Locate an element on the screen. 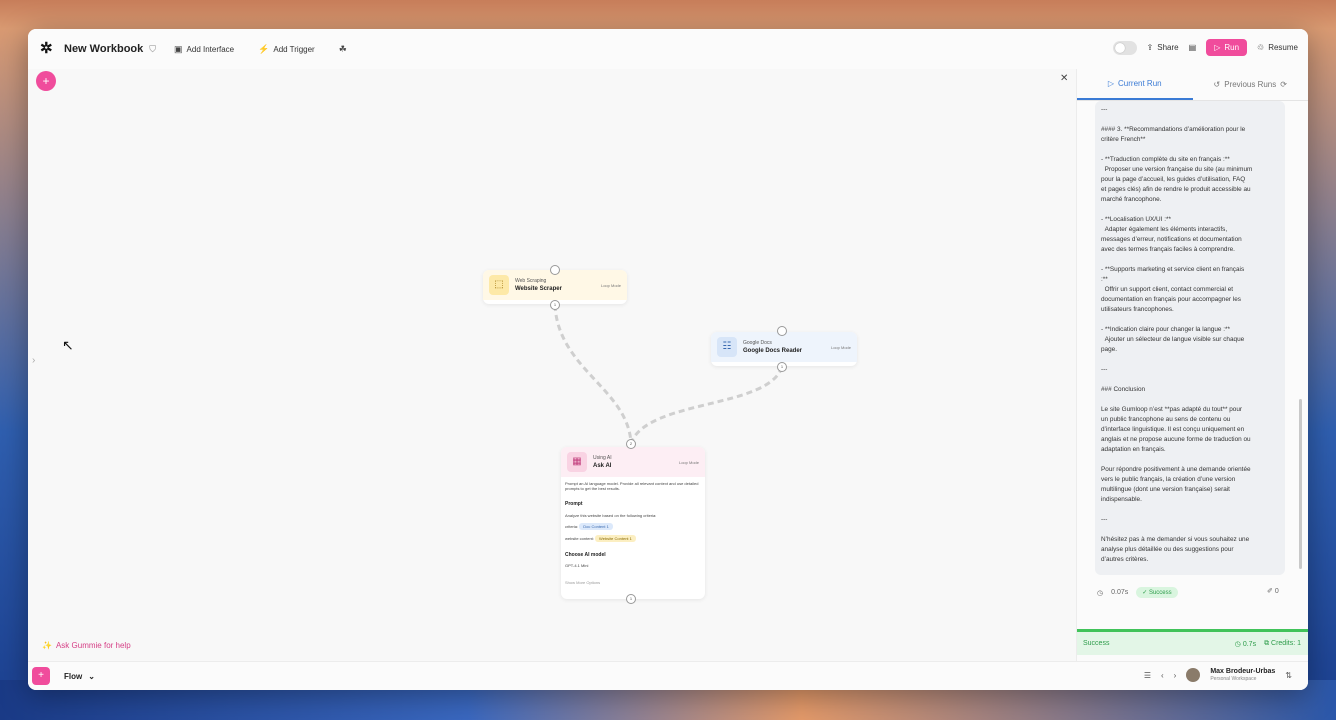 The image size is (1336, 720). node-title: Google Docs Reader is located at coordinates (773, 351).